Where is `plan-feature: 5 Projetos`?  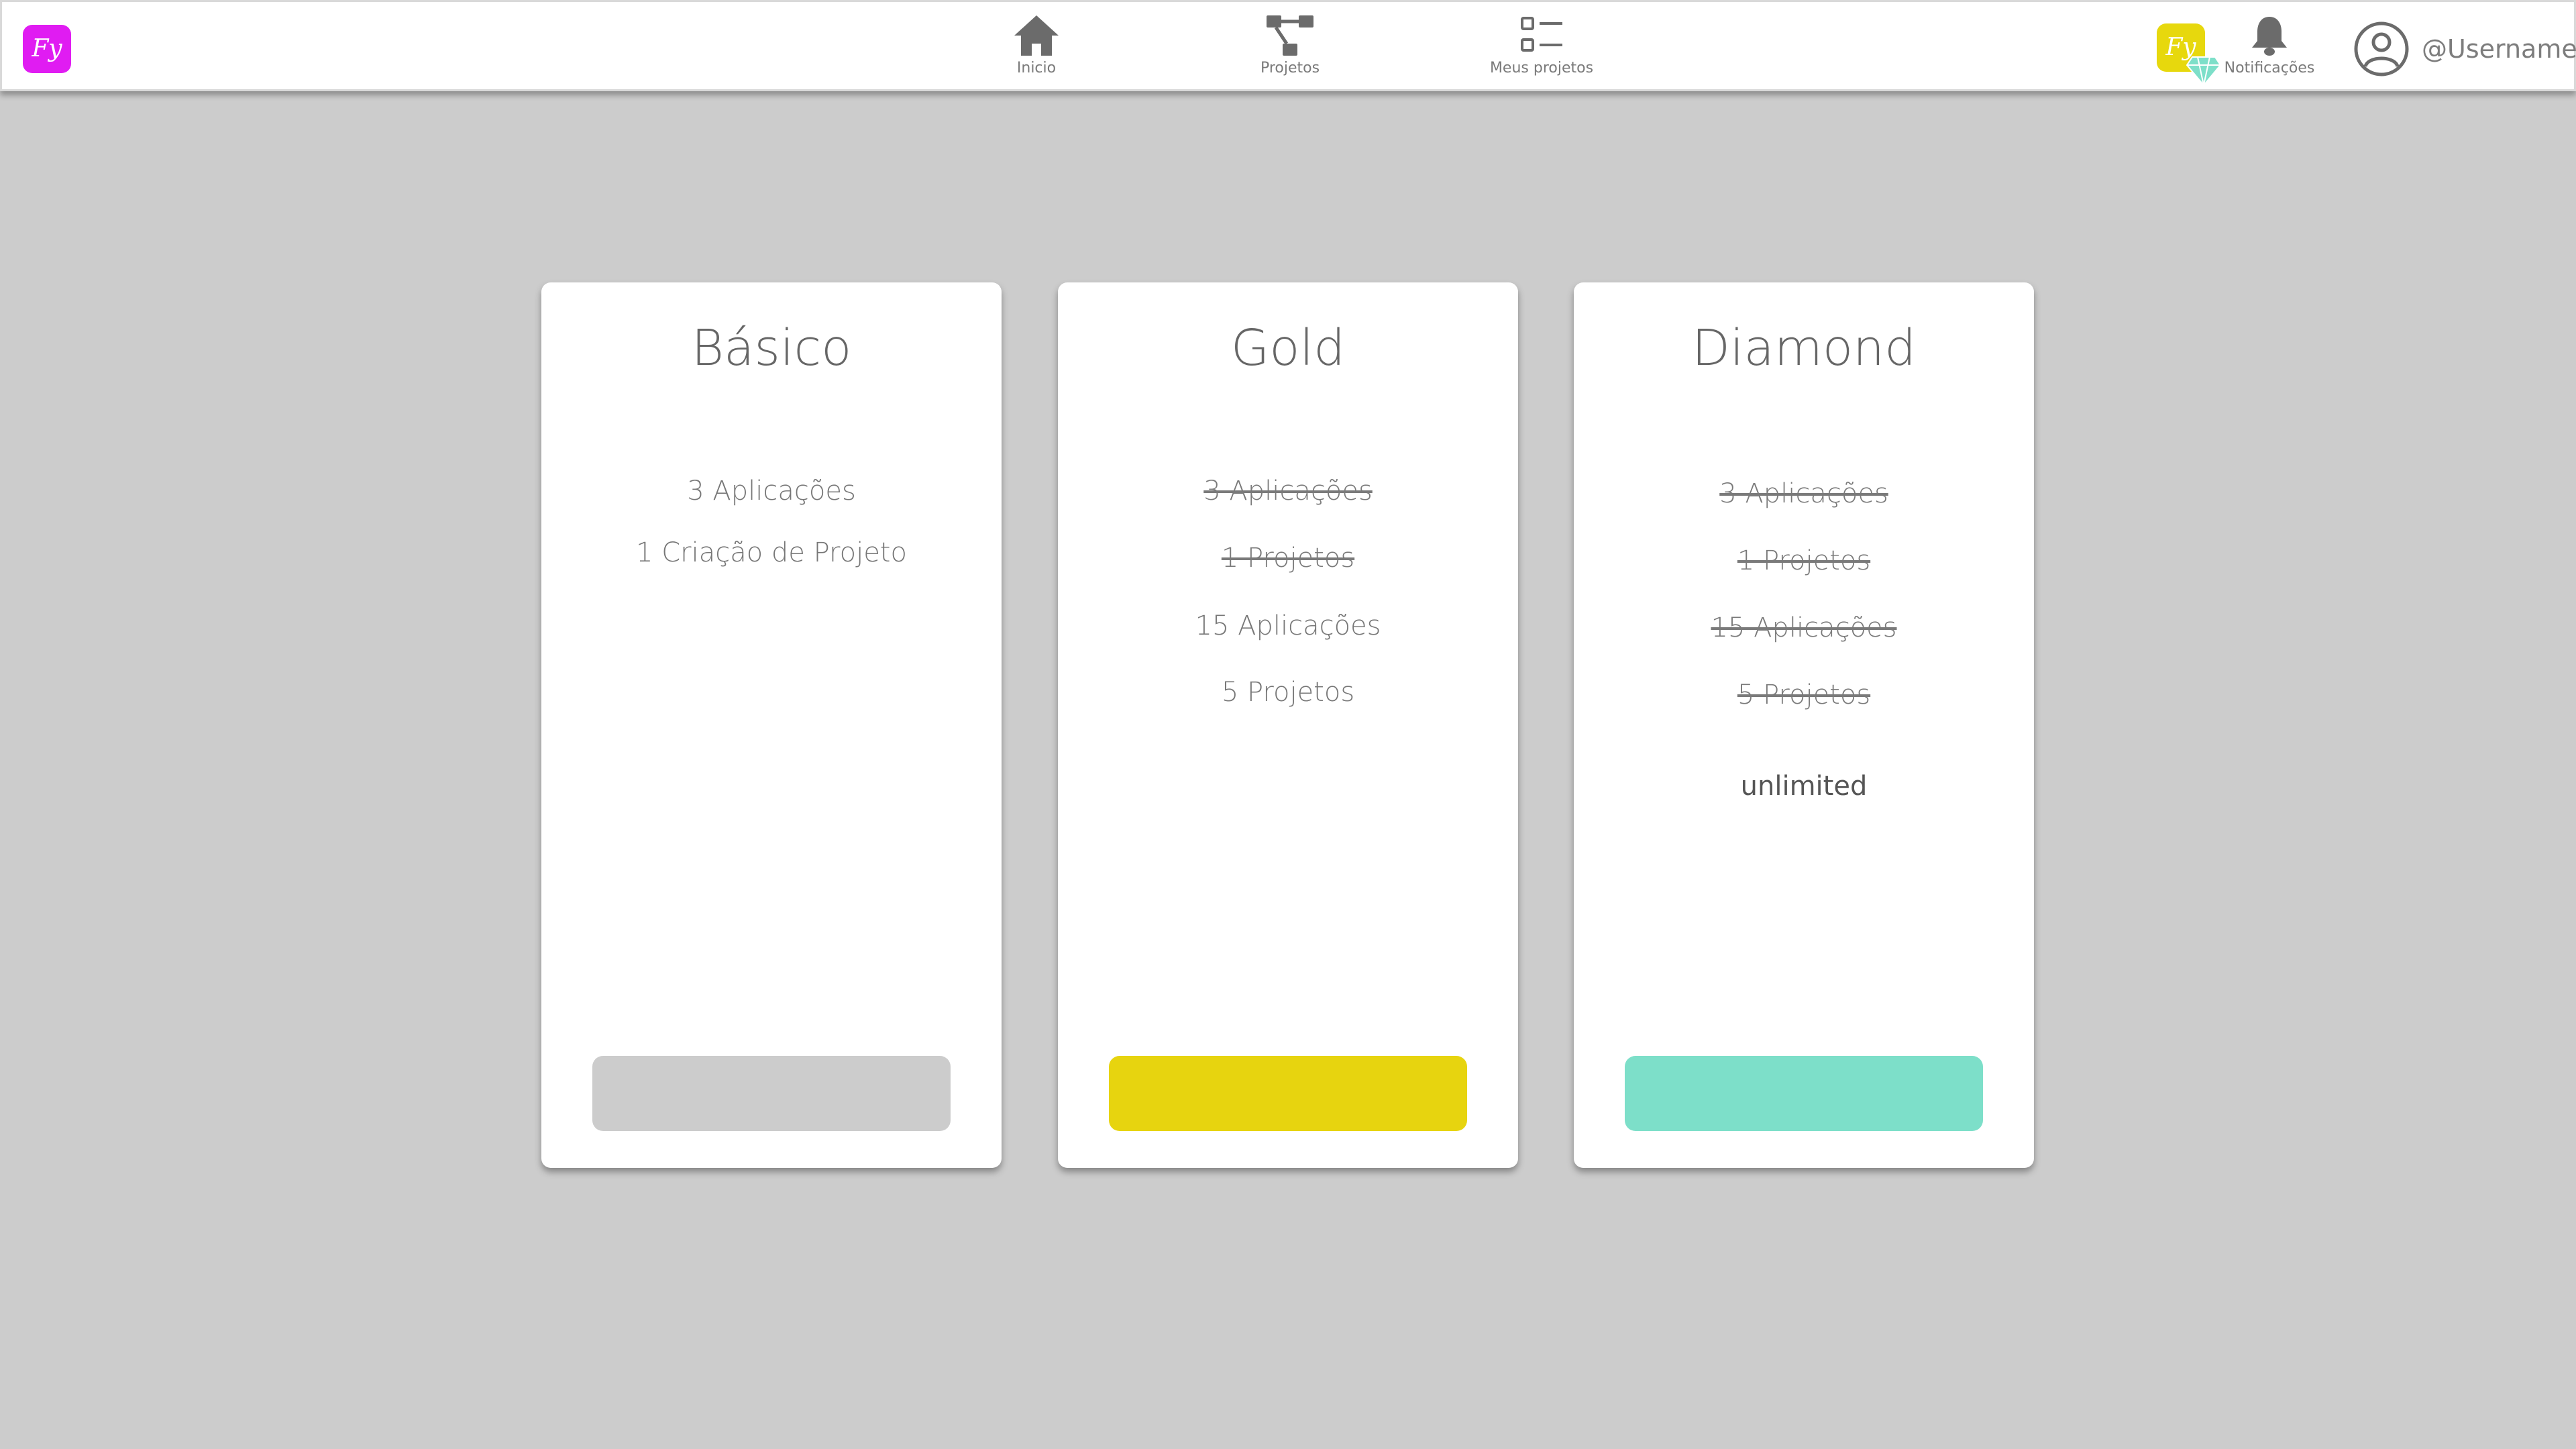 plan-feature: 5 Projetos is located at coordinates (1288, 692).